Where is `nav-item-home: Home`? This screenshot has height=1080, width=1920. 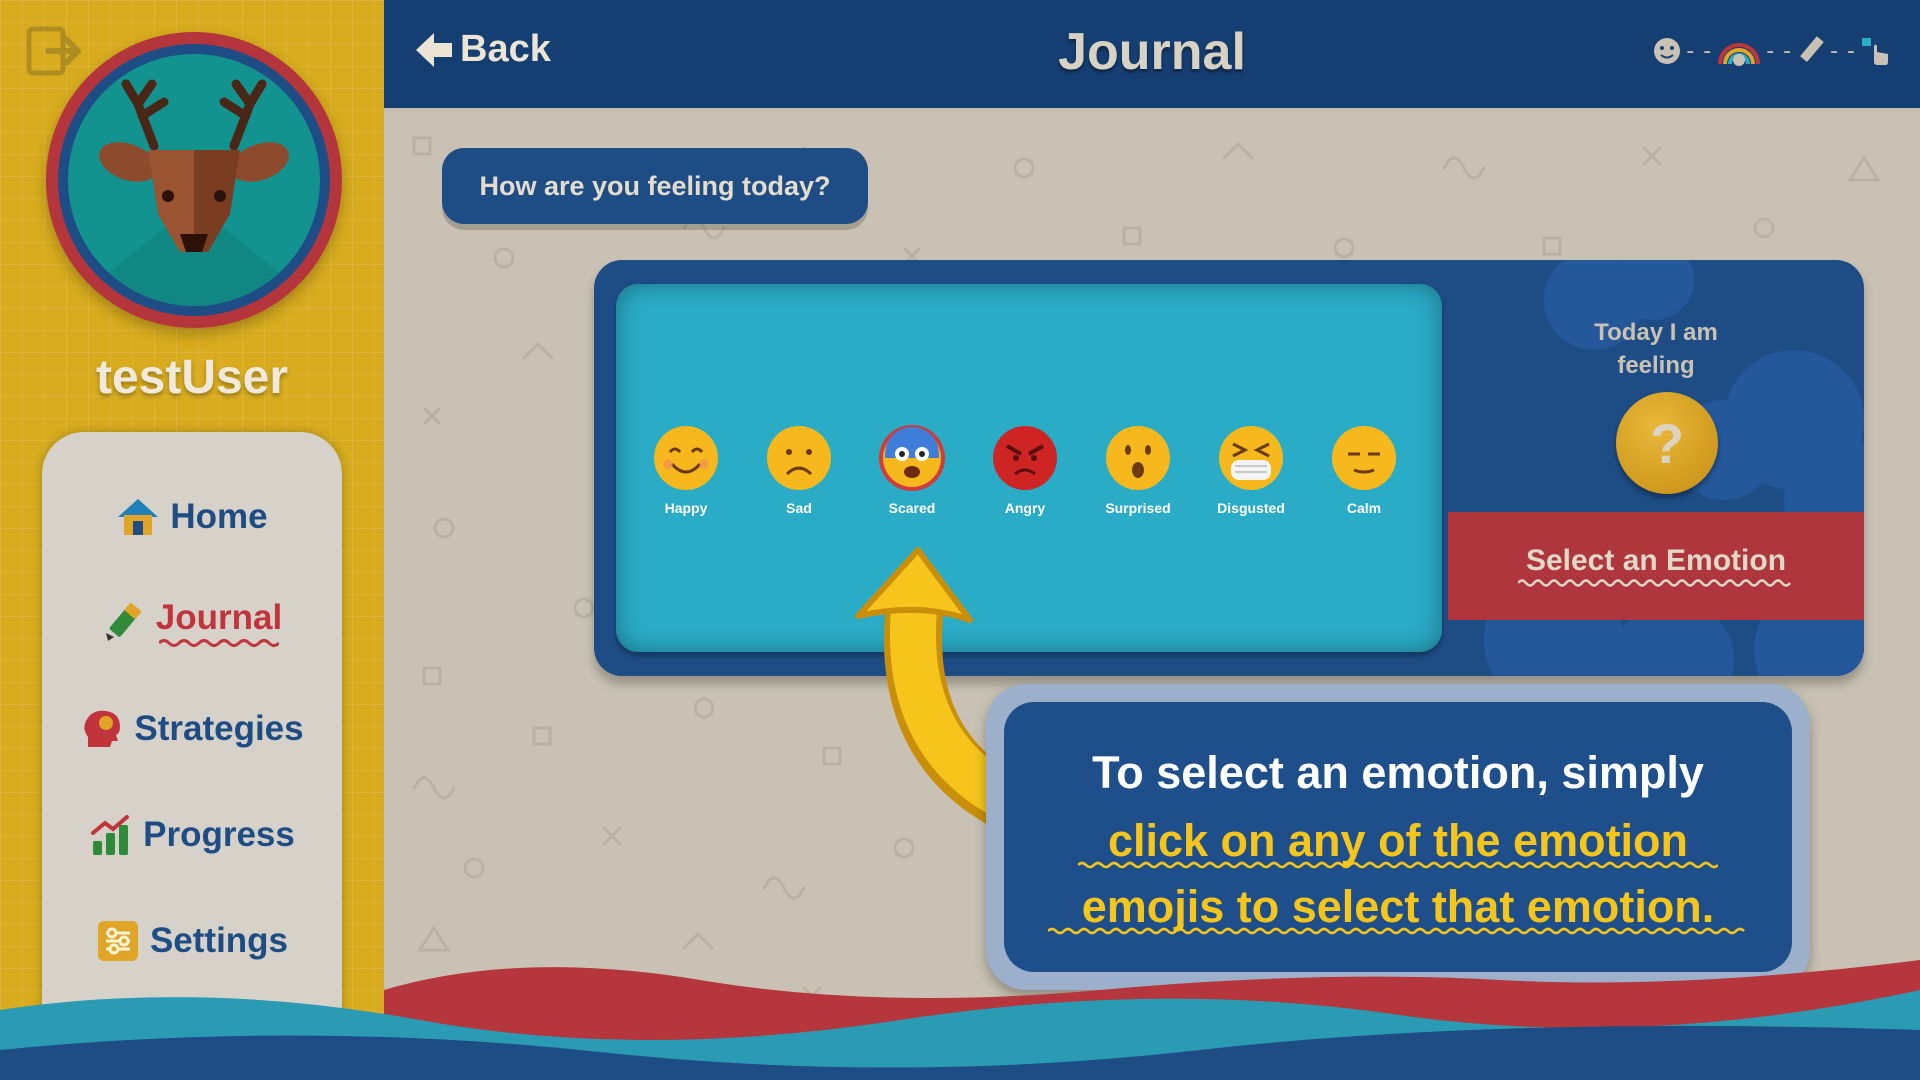 nav-item-home: Home is located at coordinates (192, 517).